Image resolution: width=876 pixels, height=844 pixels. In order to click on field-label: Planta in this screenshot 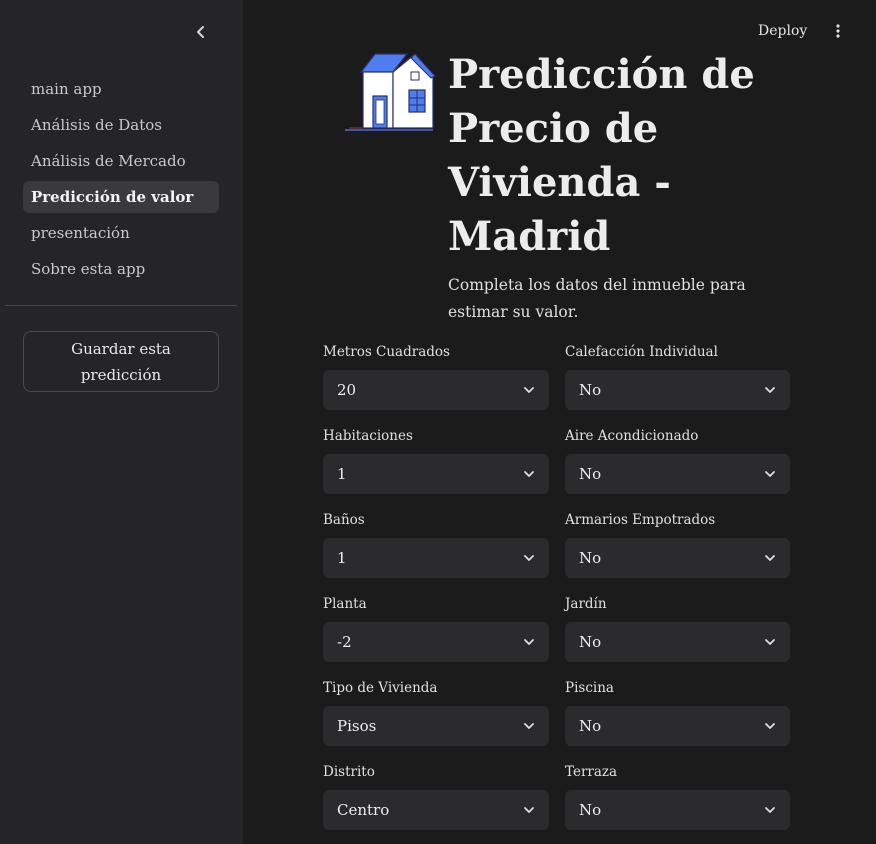, I will do `click(345, 604)`.